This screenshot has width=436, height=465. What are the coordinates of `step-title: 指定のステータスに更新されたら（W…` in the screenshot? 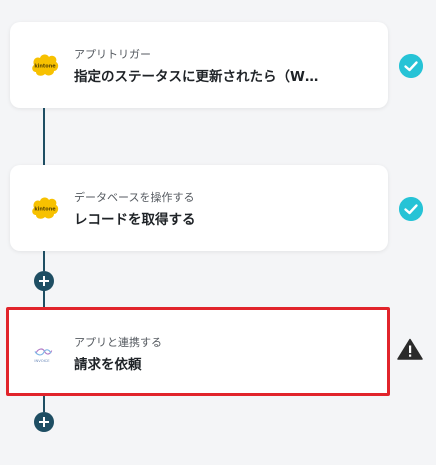 It's located at (196, 77).